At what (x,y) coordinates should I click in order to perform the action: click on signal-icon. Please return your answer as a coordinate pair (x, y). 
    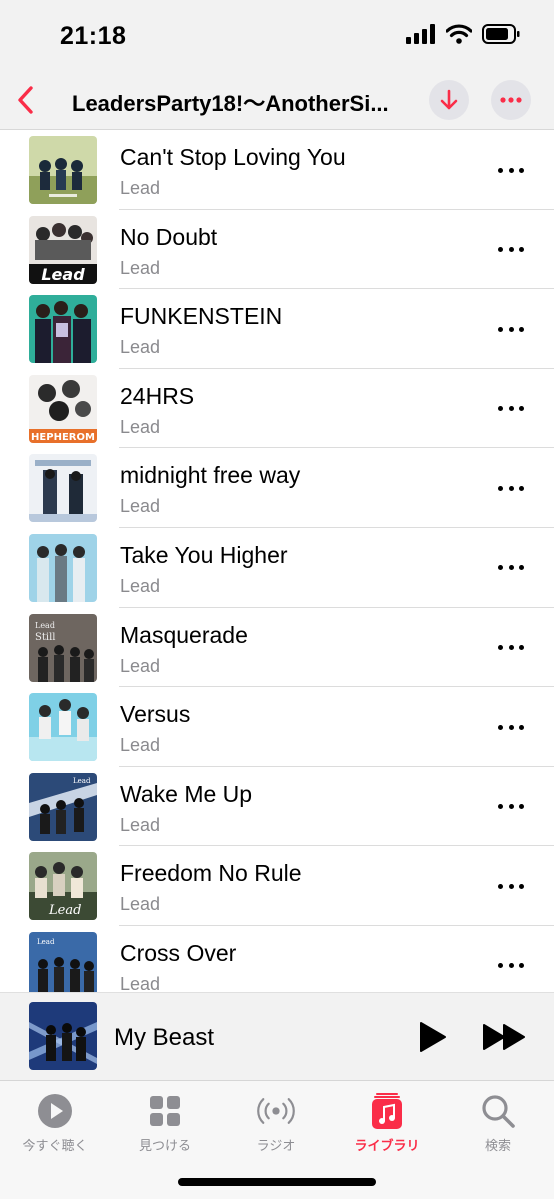
    Looking at the image, I should click on (420, 34).